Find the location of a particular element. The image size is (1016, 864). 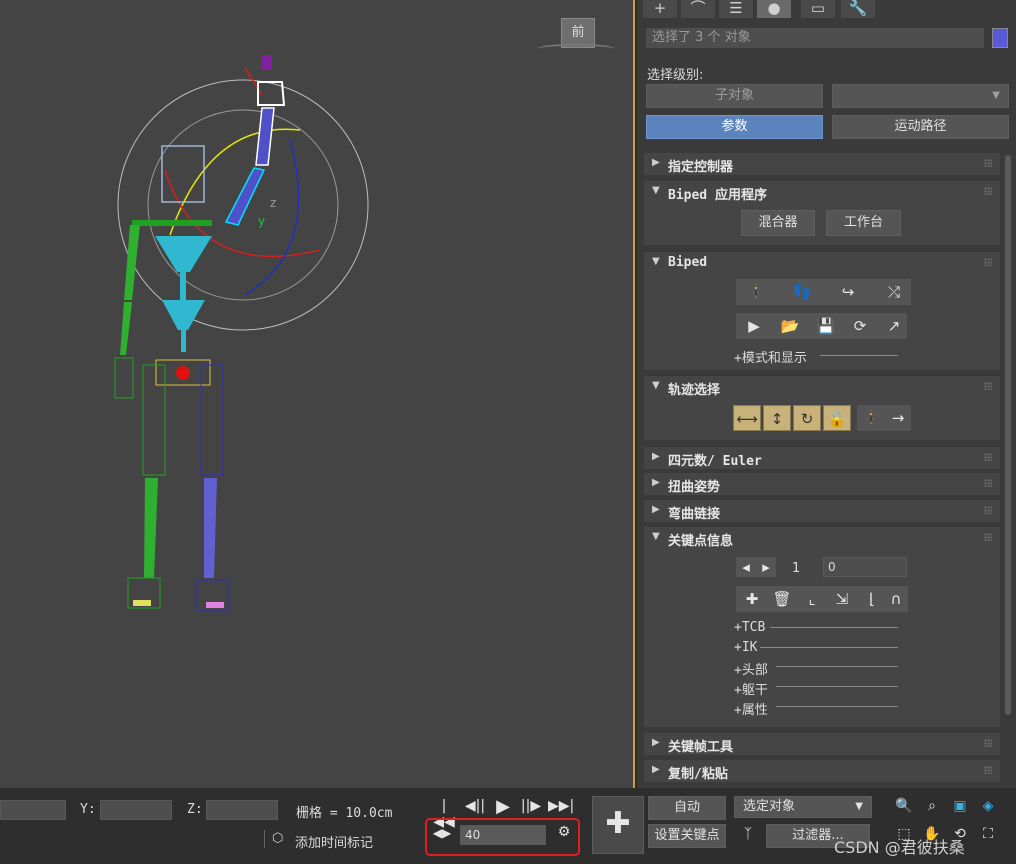

tab-create: + is located at coordinates (660, 9).